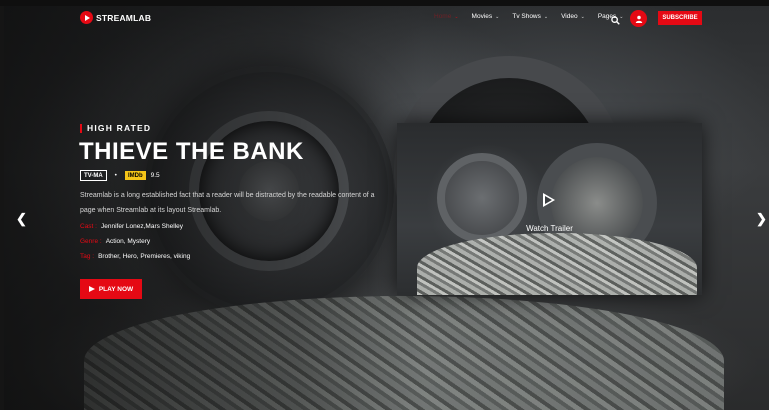 Image resolution: width=769 pixels, height=410 pixels. Describe the element at coordinates (569, 16) in the screenshot. I see `nav-item-label: Video` at that location.